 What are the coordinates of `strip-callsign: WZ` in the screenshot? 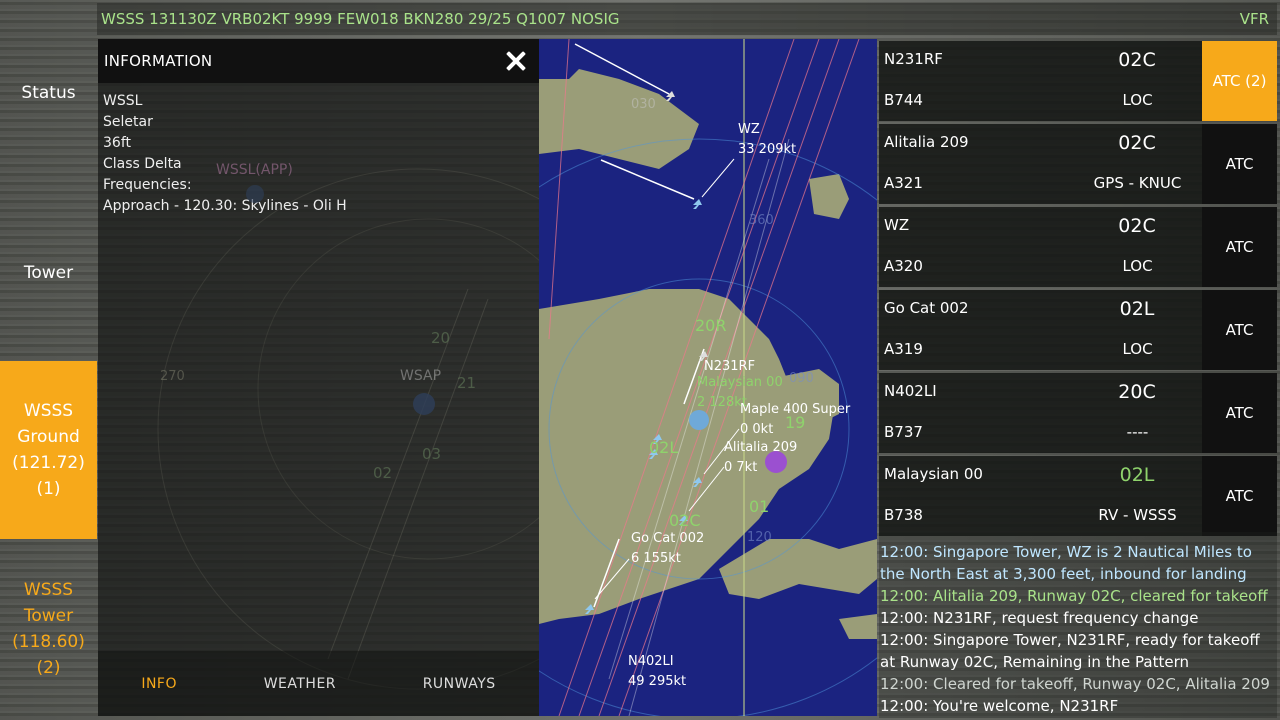 It's located at (897, 225).